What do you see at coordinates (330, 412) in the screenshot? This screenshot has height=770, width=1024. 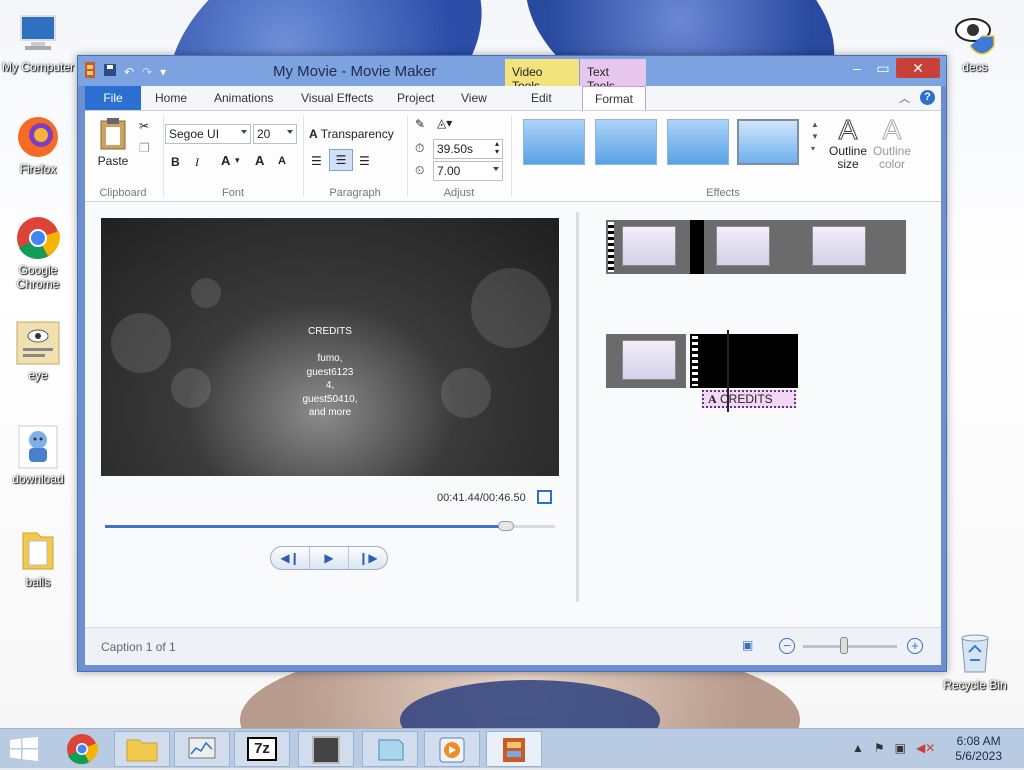 I see `preview-text-line: and more` at bounding box center [330, 412].